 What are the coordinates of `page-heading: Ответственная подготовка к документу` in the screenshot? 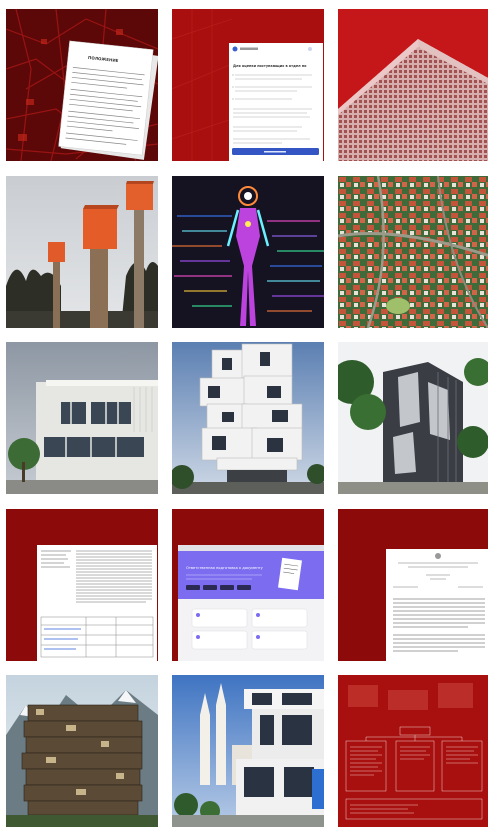 It's located at (225, 568).